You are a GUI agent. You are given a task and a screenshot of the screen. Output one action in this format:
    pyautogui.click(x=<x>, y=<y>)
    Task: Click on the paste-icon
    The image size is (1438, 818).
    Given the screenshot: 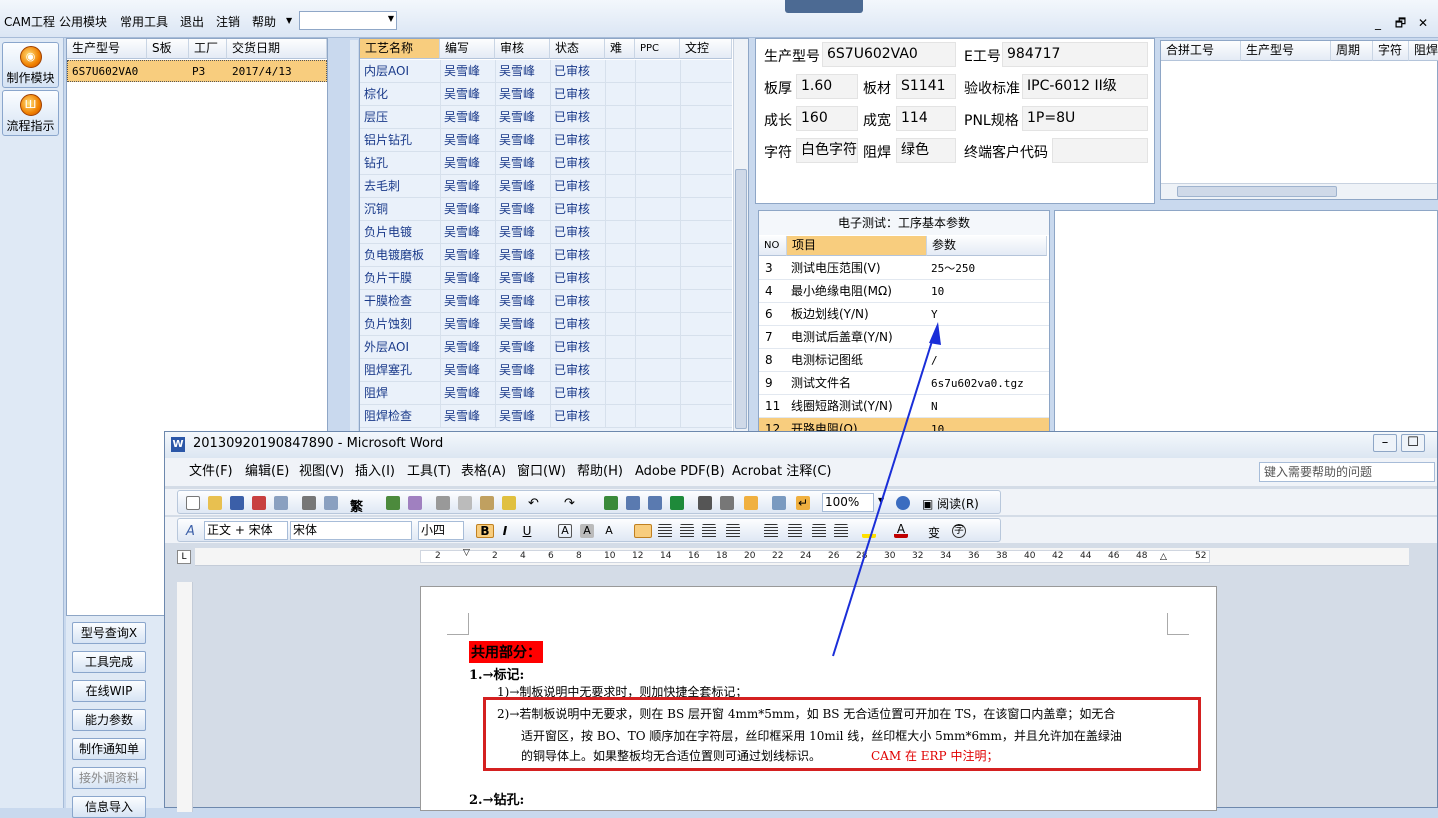 What is the action you would take?
    pyautogui.click(x=487, y=503)
    